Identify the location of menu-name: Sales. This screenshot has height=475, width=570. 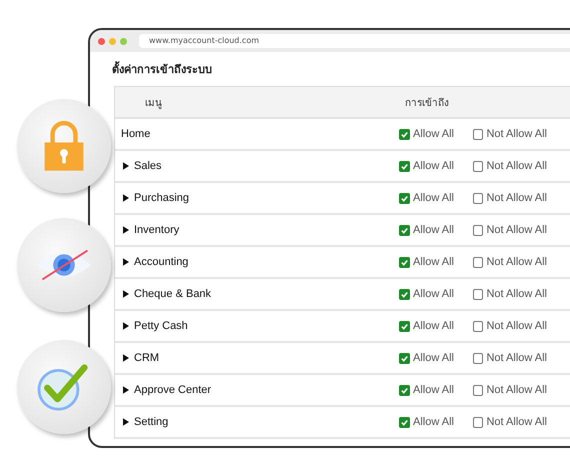
(148, 166).